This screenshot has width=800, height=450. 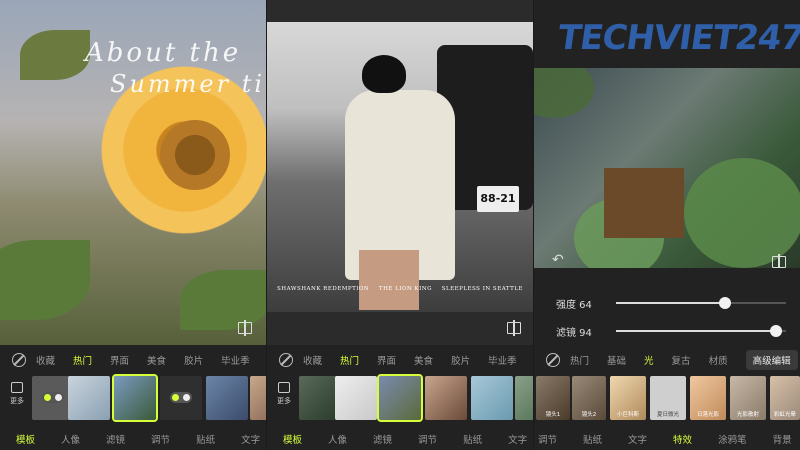 I want to click on effect-thumb-label: 日落光影, so click(x=707, y=415).